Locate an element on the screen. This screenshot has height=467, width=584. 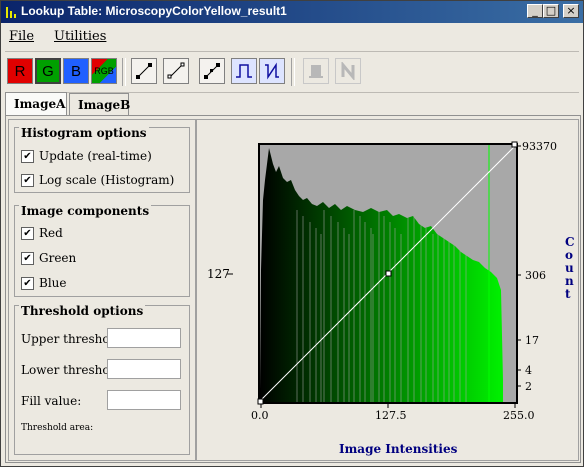
green-checkbox: ✔ Green is located at coordinates (48, 258).